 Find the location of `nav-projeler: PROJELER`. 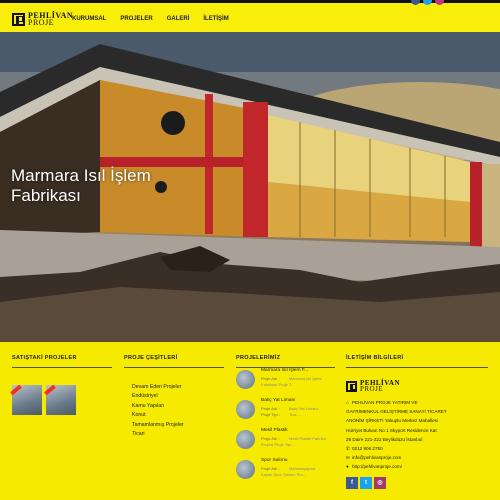

nav-projeler: PROJELER is located at coordinates (136, 19).